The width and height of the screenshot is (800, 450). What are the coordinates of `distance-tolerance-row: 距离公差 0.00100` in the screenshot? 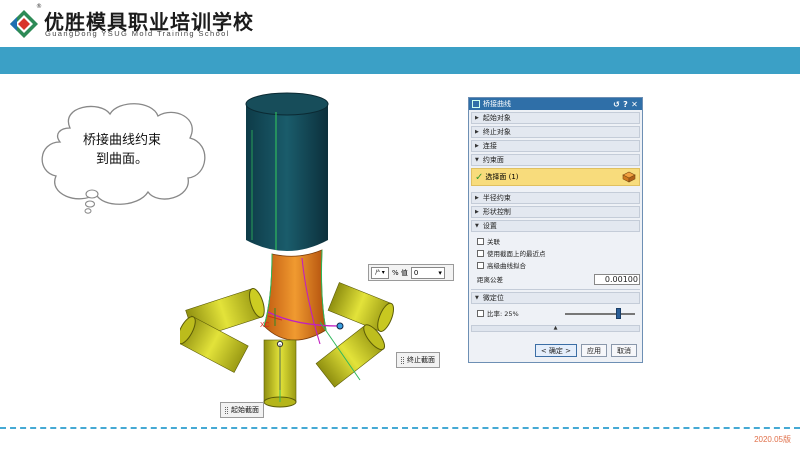 It's located at (558, 279).